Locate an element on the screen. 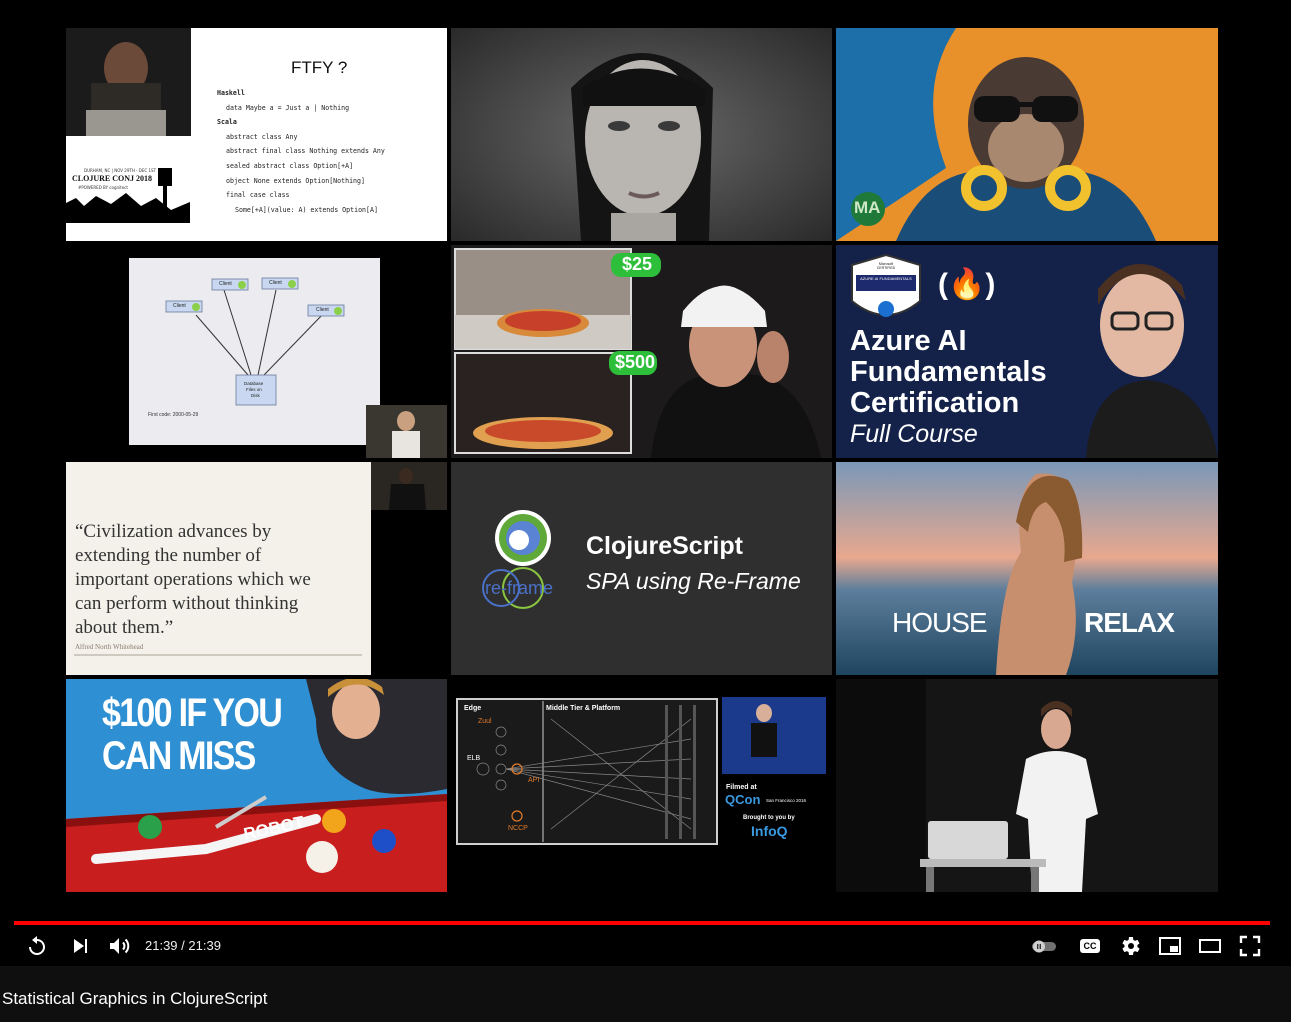  infoq-logo: InfoQ is located at coordinates (769, 831).